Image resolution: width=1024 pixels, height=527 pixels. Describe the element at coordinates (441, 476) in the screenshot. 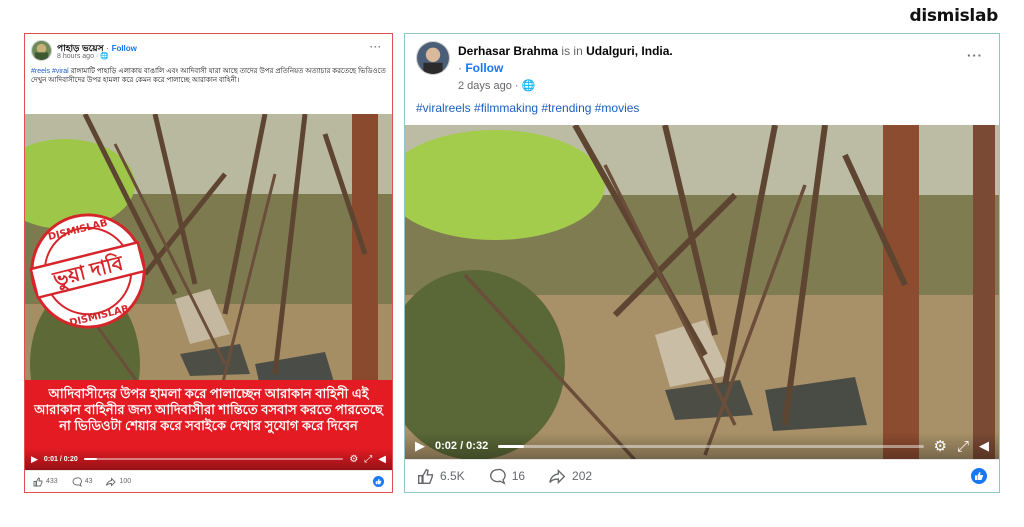

I see `like-button: 6.5K` at that location.